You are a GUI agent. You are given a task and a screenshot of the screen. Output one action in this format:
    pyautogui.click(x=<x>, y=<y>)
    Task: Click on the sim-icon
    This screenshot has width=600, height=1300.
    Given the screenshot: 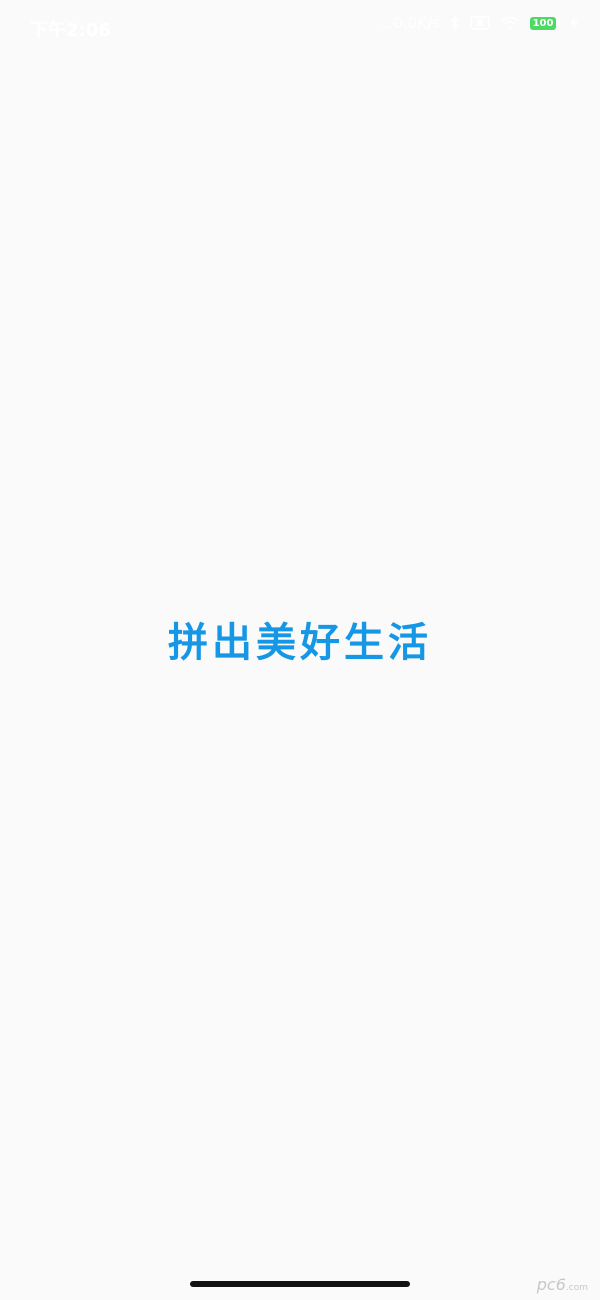 What is the action you would take?
    pyautogui.click(x=480, y=23)
    